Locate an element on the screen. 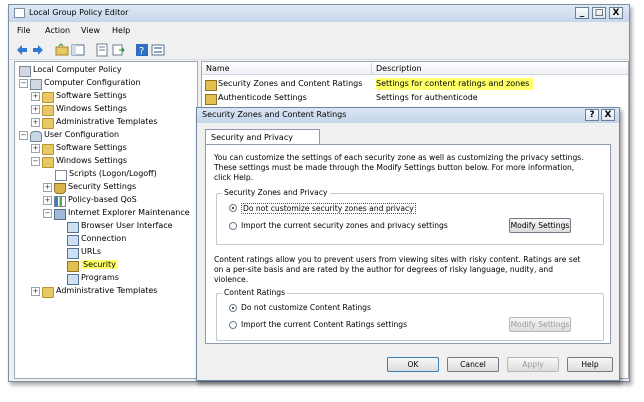 The width and height of the screenshot is (644, 402). security-label: Security is located at coordinates (99, 264).